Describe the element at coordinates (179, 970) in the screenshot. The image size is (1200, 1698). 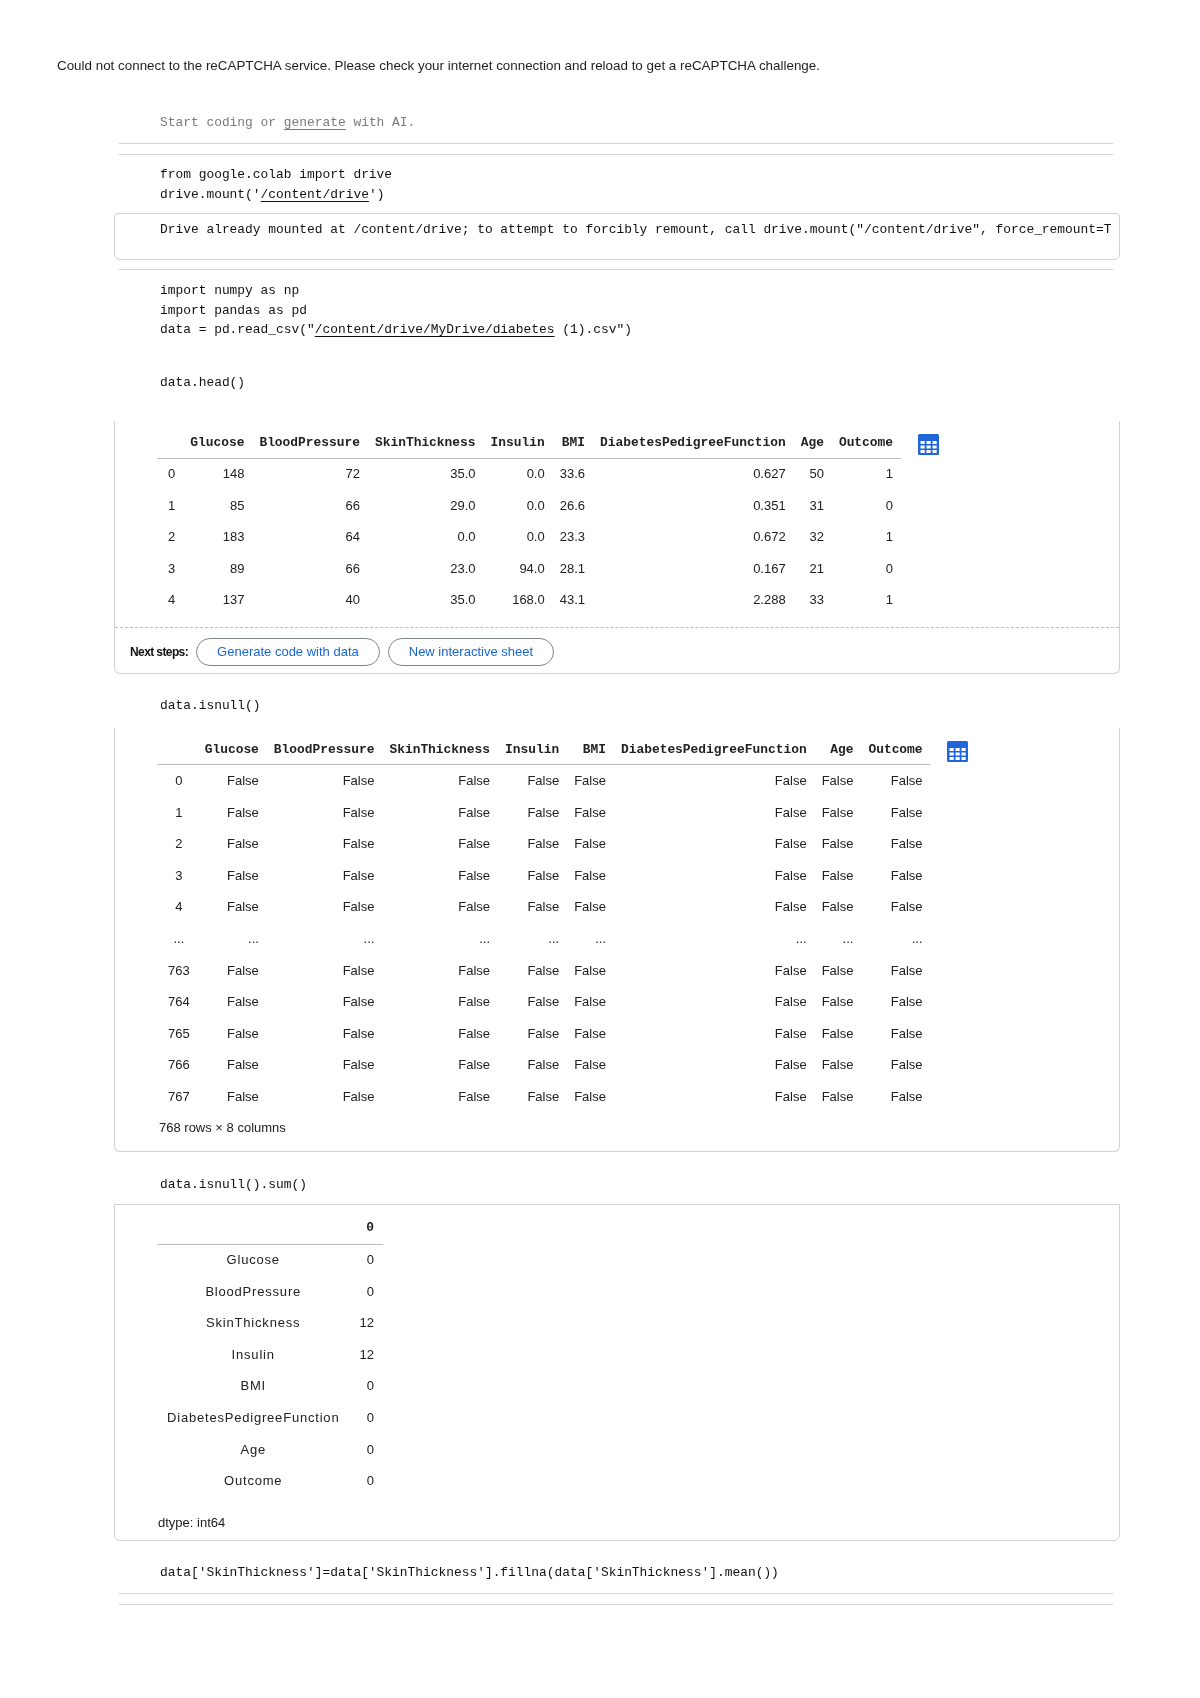
I see `row-index: 763` at that location.